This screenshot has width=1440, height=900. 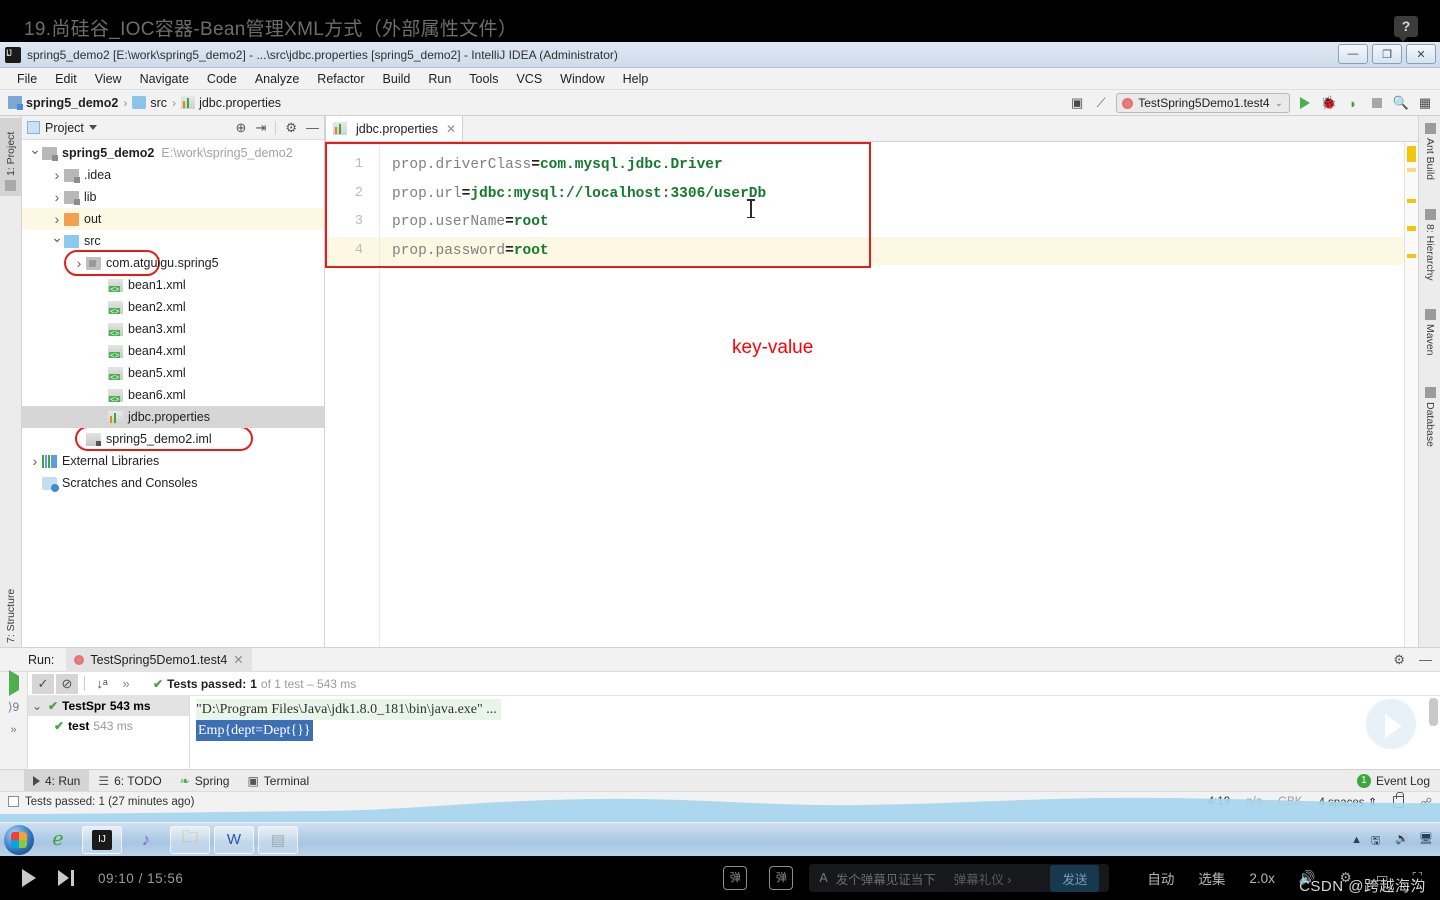 What do you see at coordinates (1429, 248) in the screenshot?
I see `sidebar-item-hierarchy: 8: Hierarchy` at bounding box center [1429, 248].